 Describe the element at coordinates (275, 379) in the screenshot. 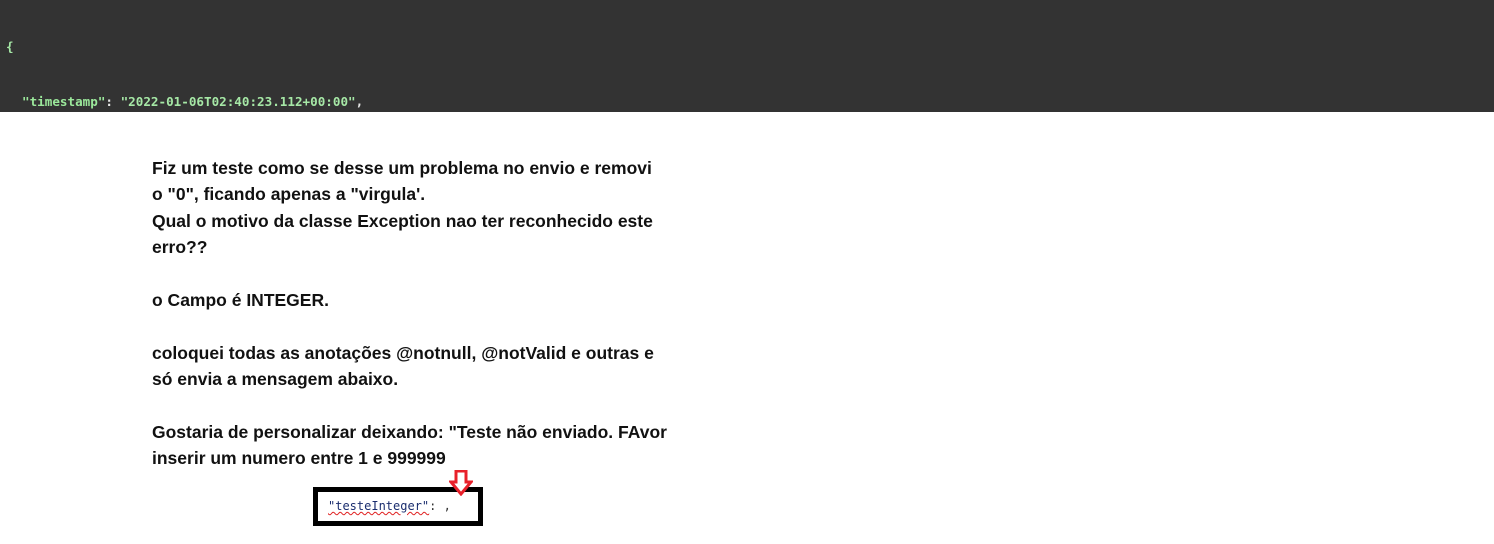

I see `question-line: só envia a mensagem abaixo.` at that location.